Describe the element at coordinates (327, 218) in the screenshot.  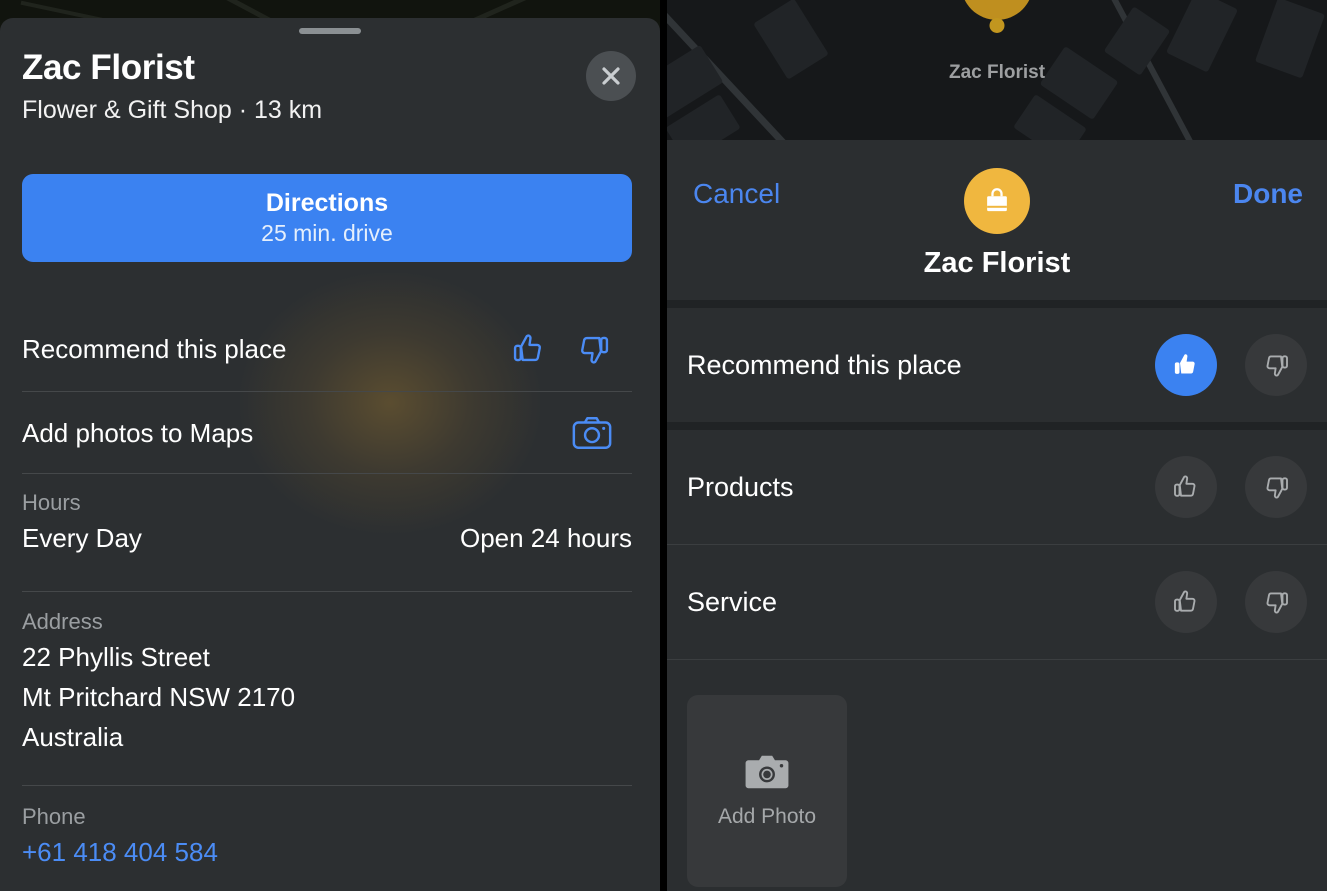
I see `directions-button: Directions 25 min. drive` at that location.